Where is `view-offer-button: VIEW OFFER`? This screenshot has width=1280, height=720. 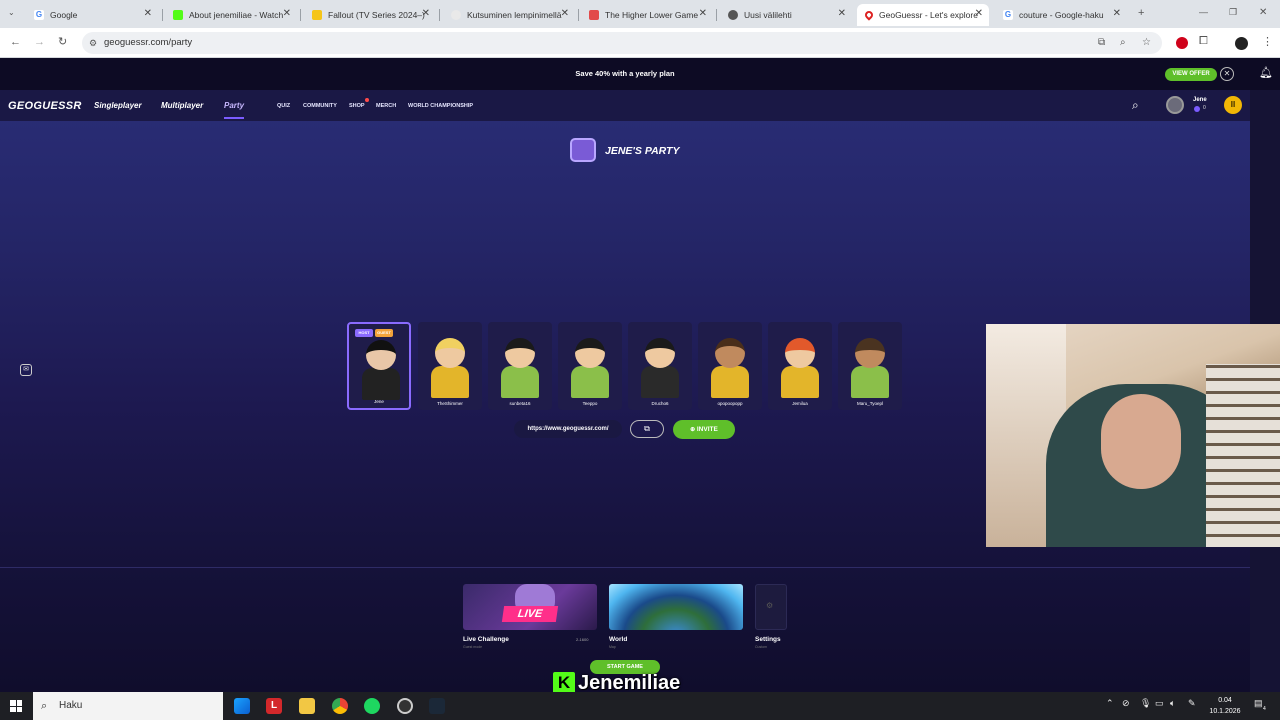
view-offer-button: VIEW OFFER is located at coordinates (1191, 74).